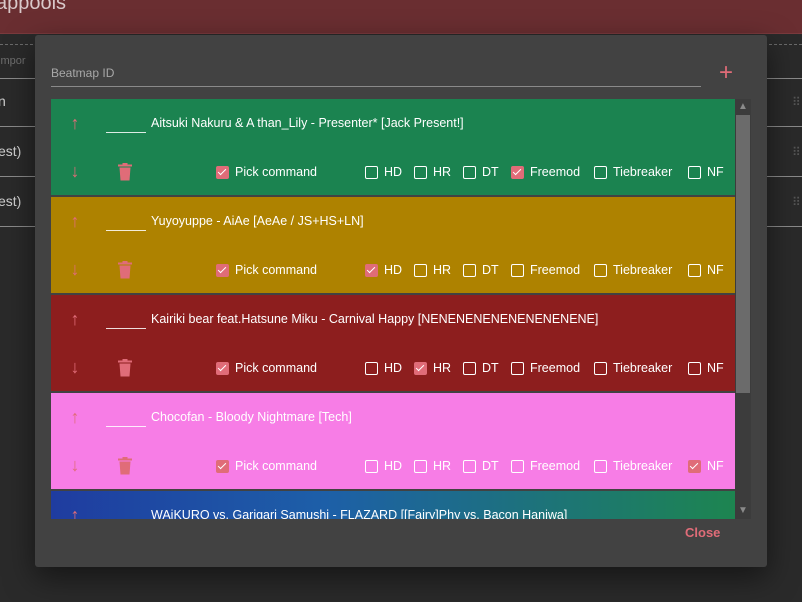  I want to click on scrollbar: ▲ ▼, so click(743, 309).